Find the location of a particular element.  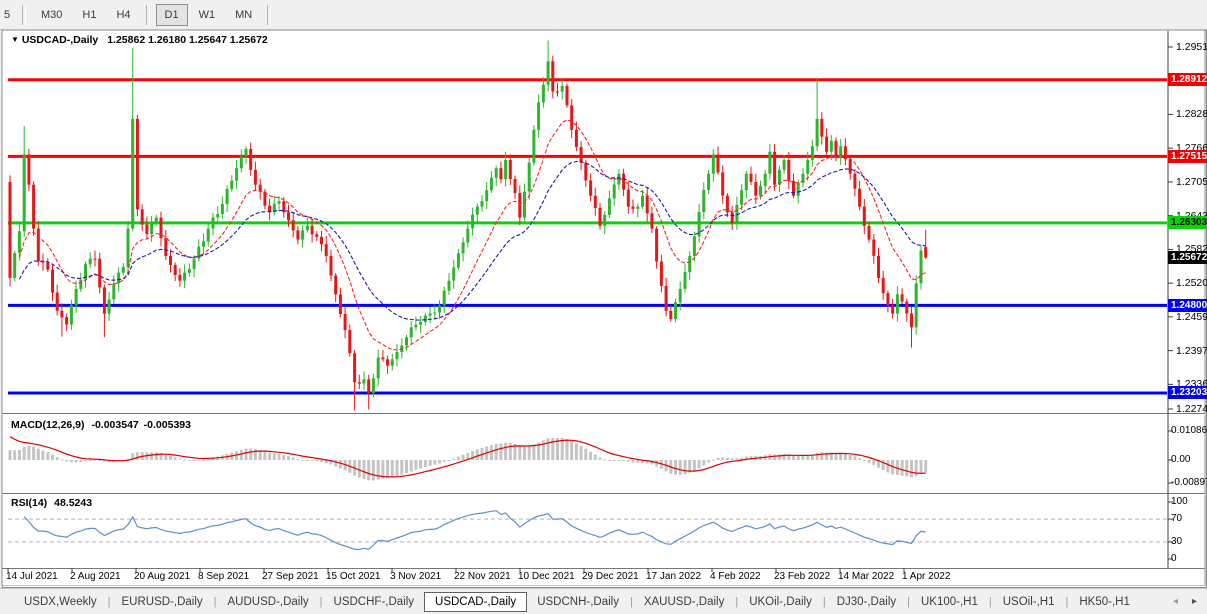

chart-tab-usoil: USOil-,H1 is located at coordinates (1029, 602).